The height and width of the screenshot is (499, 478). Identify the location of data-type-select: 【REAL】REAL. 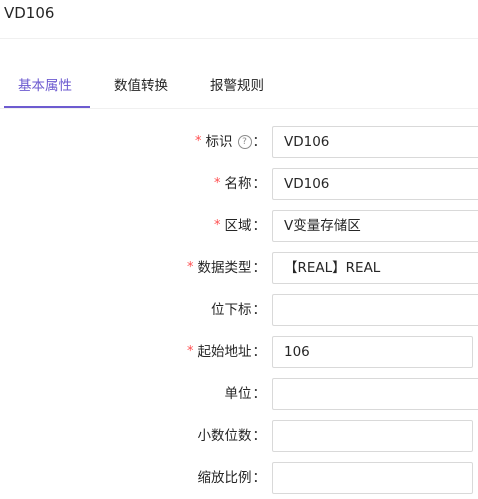
(375, 268).